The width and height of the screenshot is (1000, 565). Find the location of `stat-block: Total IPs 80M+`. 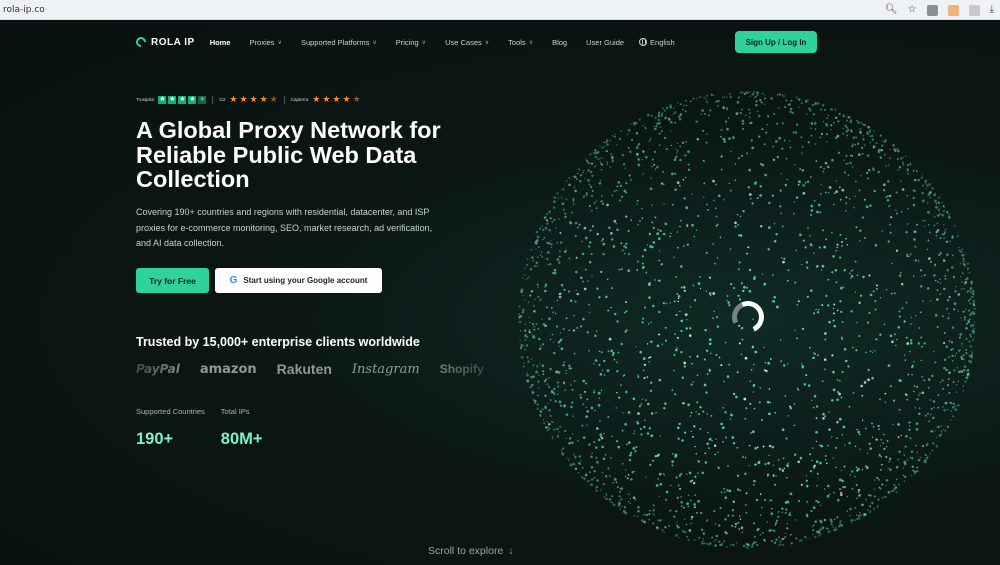

stat-block: Total IPs 80M+ is located at coordinates (242, 428).